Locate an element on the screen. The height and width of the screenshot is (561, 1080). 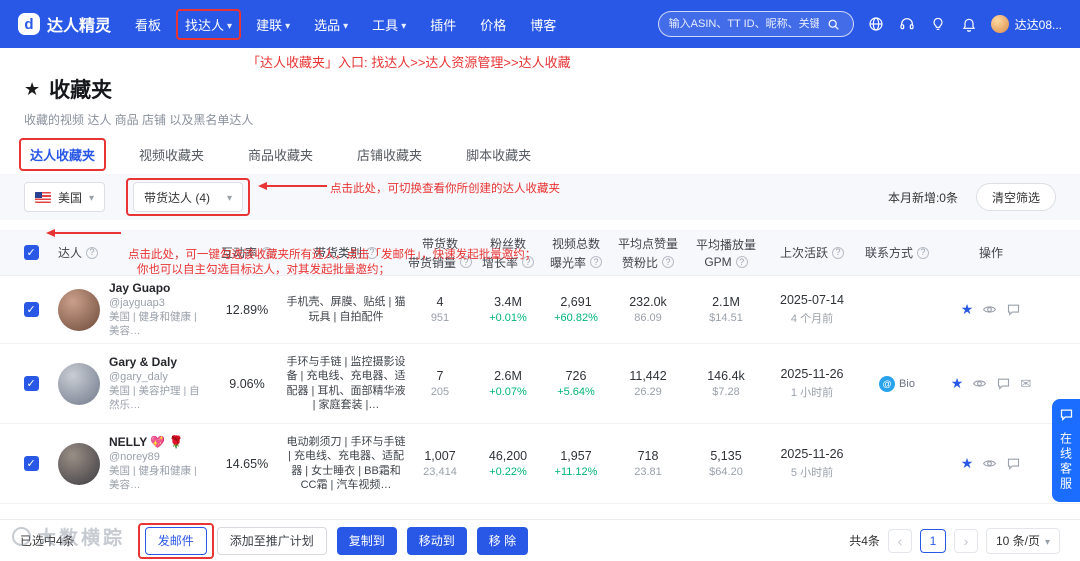
notification-bell-icon is located at coordinates (969, 24).